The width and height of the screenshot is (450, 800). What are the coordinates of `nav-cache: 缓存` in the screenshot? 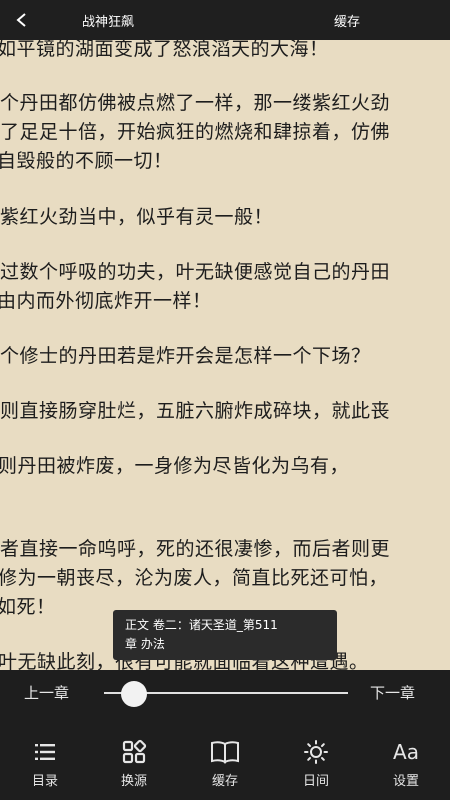 It's located at (225, 764).